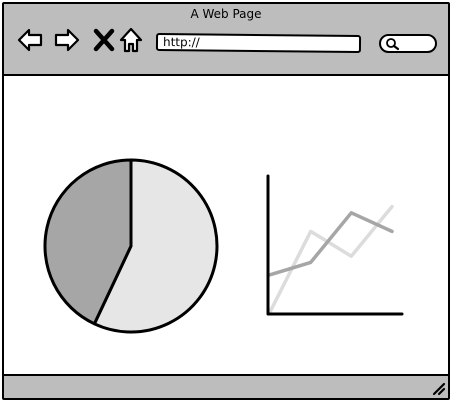  What do you see at coordinates (408, 43) in the screenshot?
I see `search-input` at bounding box center [408, 43].